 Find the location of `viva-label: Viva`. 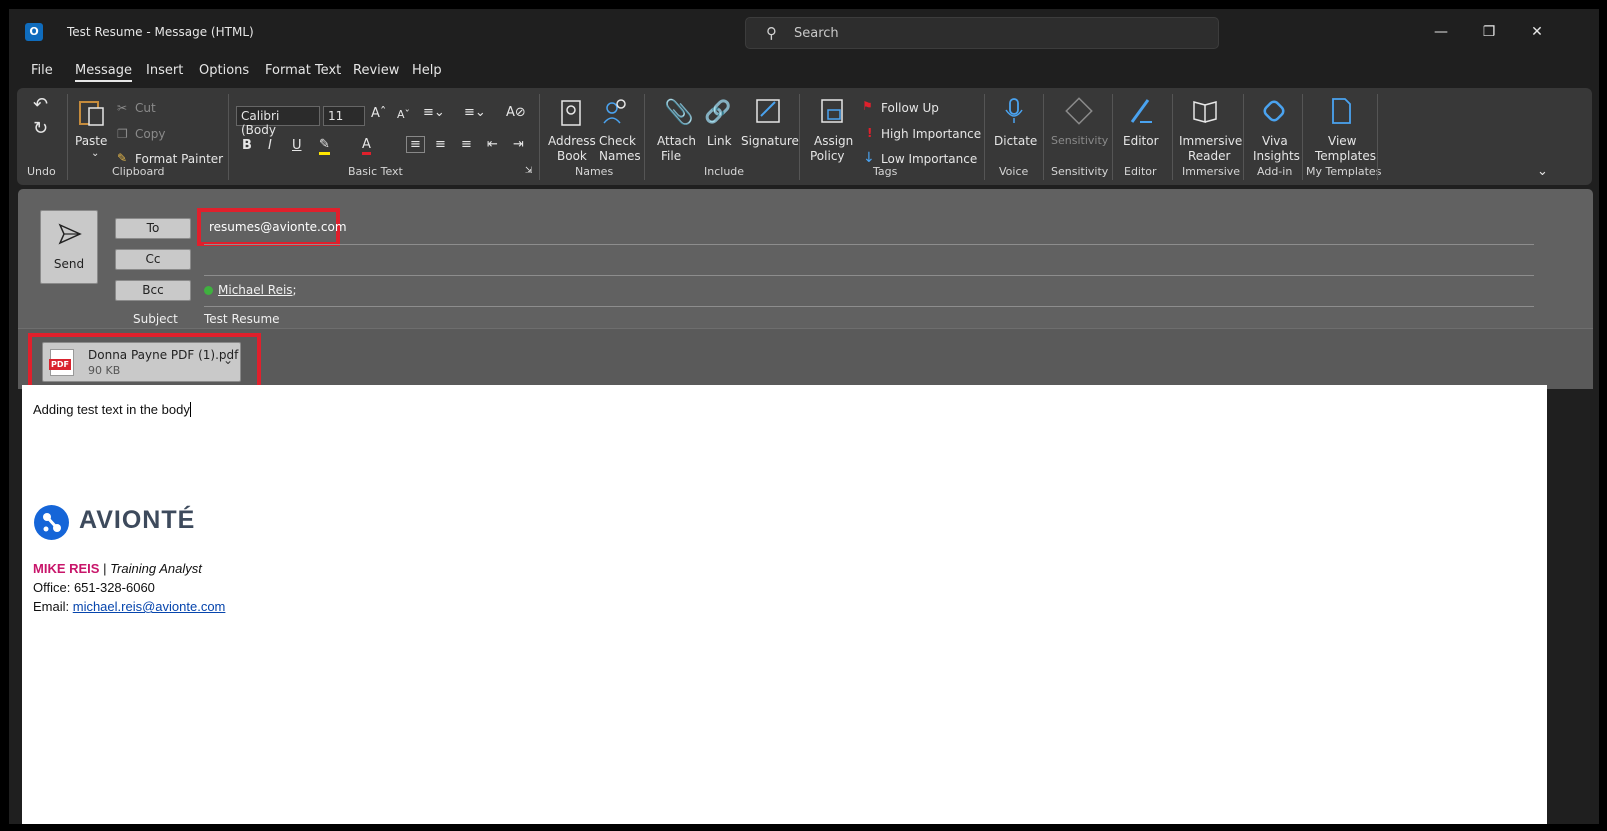

viva-label: Viva is located at coordinates (1275, 141).